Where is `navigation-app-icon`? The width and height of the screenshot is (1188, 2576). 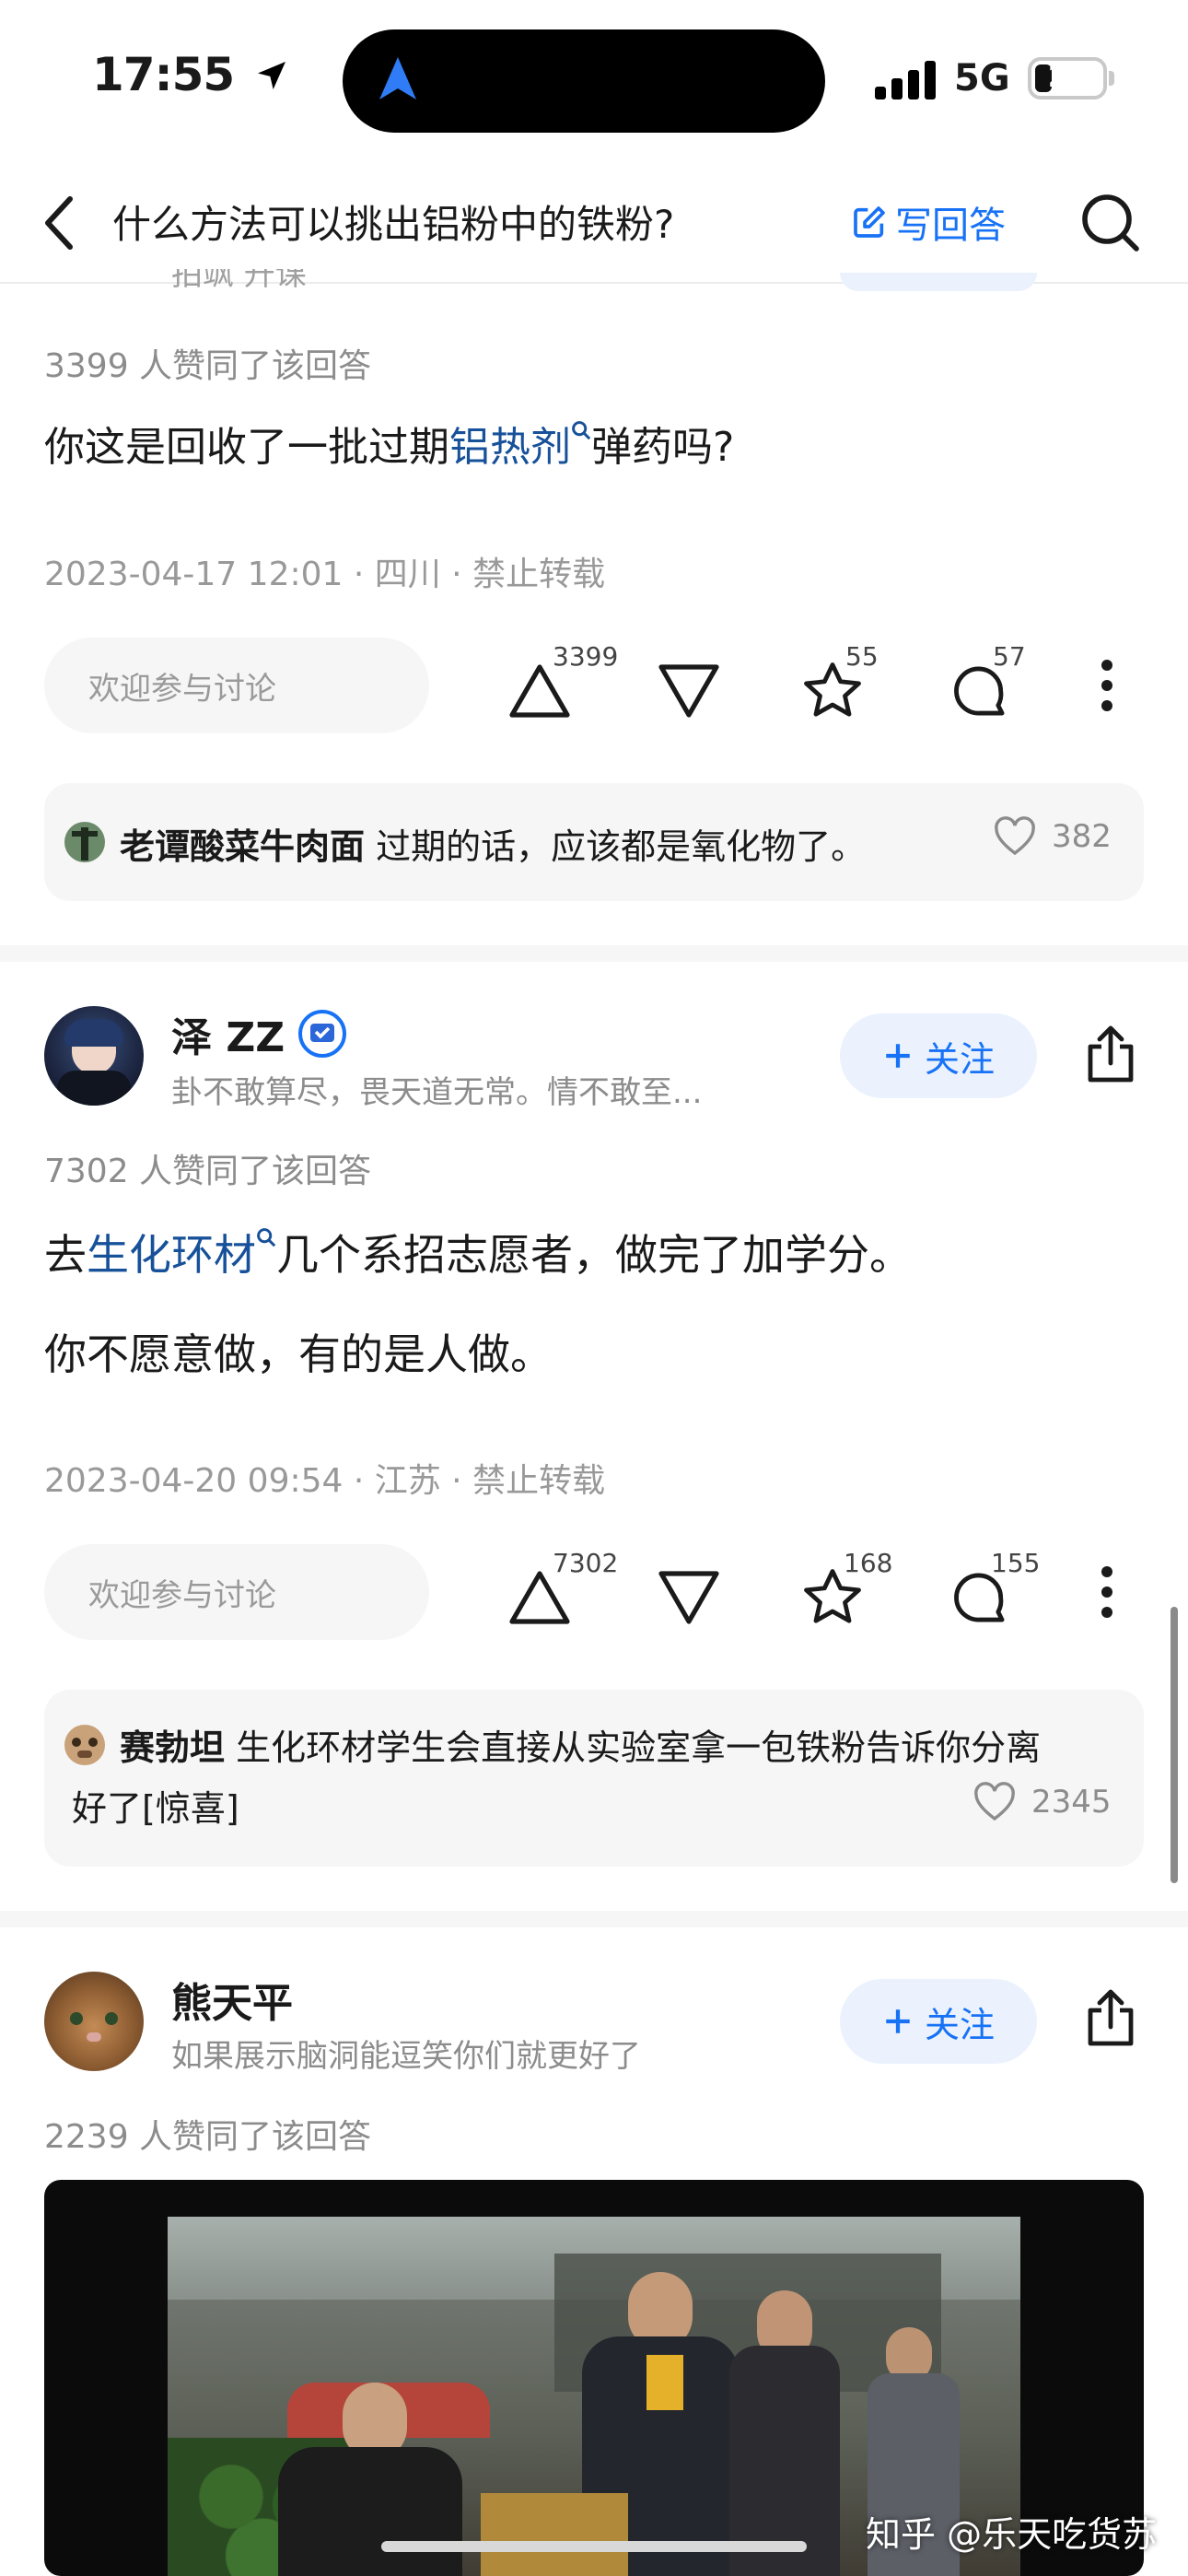
navigation-app-icon is located at coordinates (397, 78).